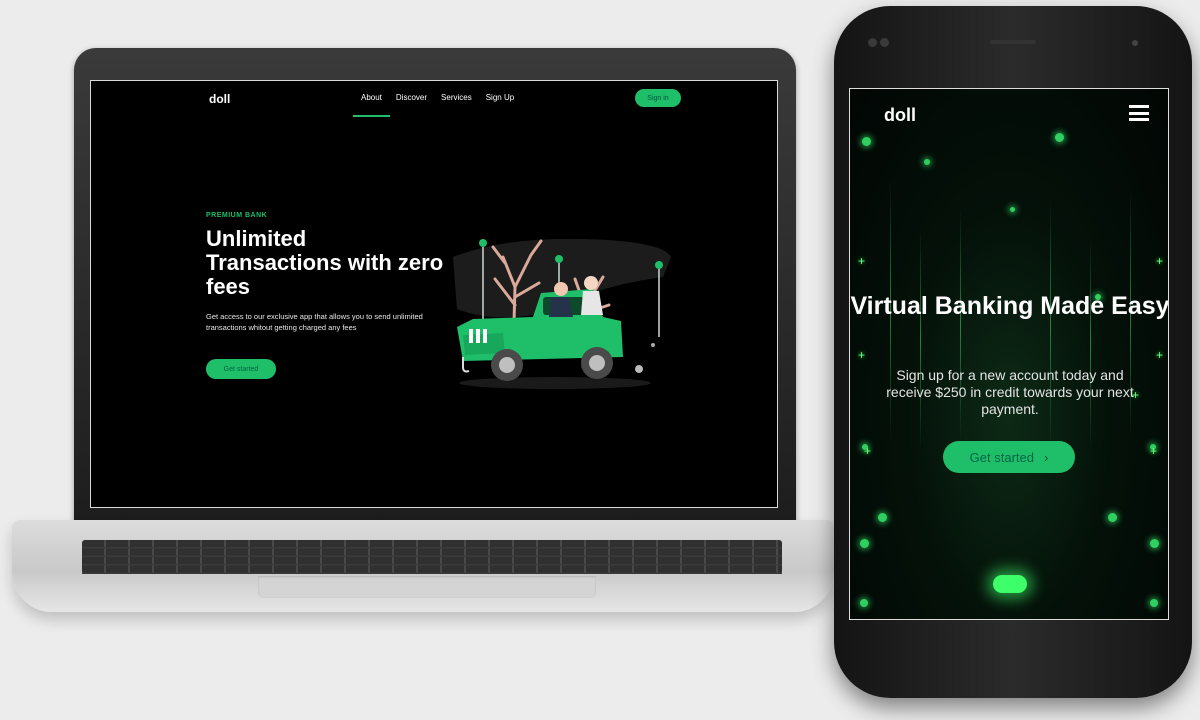 This screenshot has width=1200, height=720. I want to click on get-started-button: Get started, so click(241, 369).